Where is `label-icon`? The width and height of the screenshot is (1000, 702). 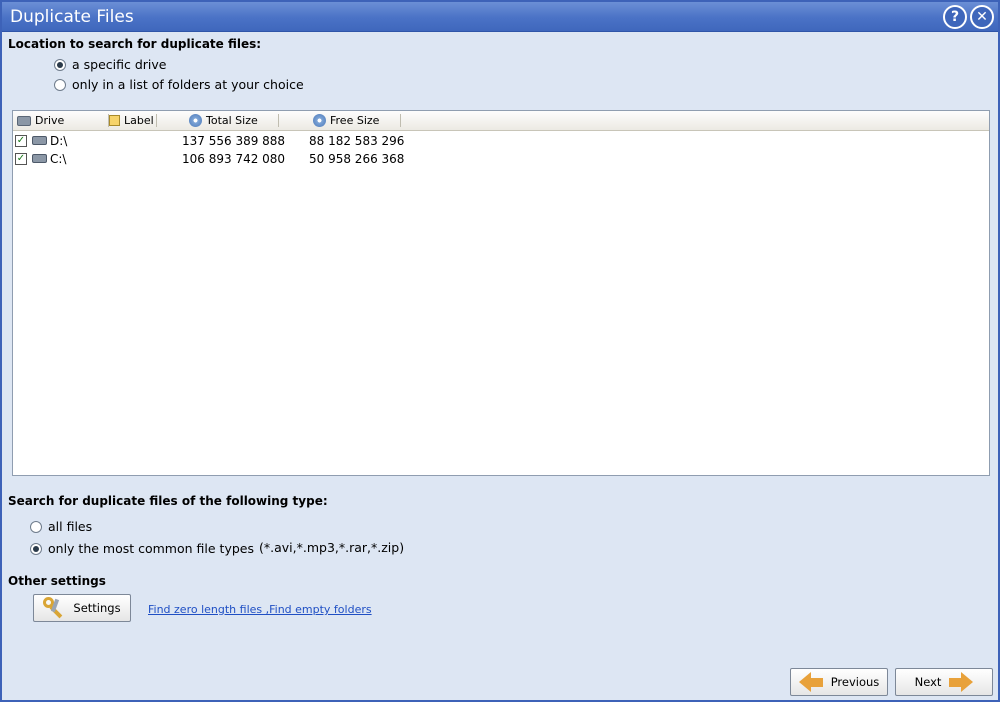 label-icon is located at coordinates (114, 120).